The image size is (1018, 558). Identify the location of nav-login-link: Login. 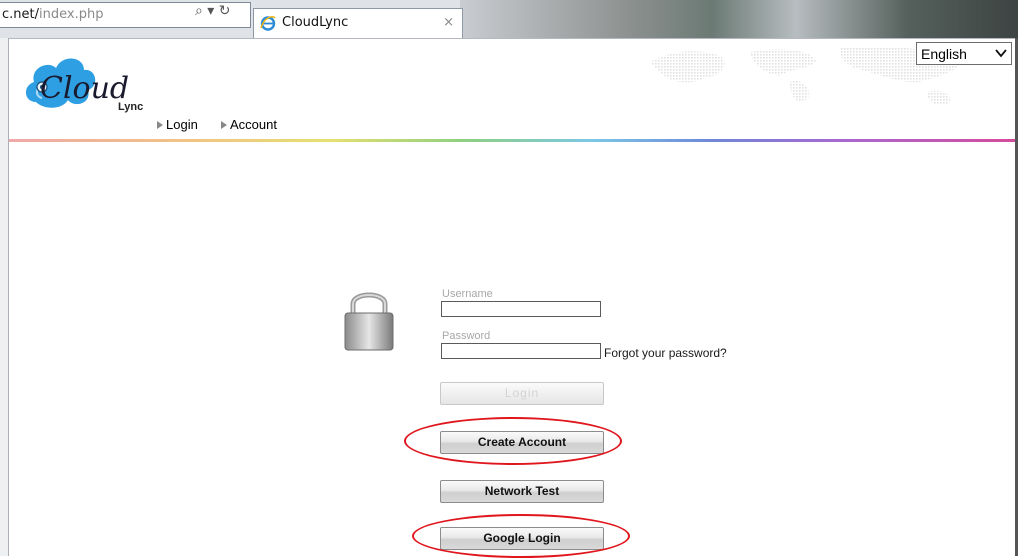
(177, 124).